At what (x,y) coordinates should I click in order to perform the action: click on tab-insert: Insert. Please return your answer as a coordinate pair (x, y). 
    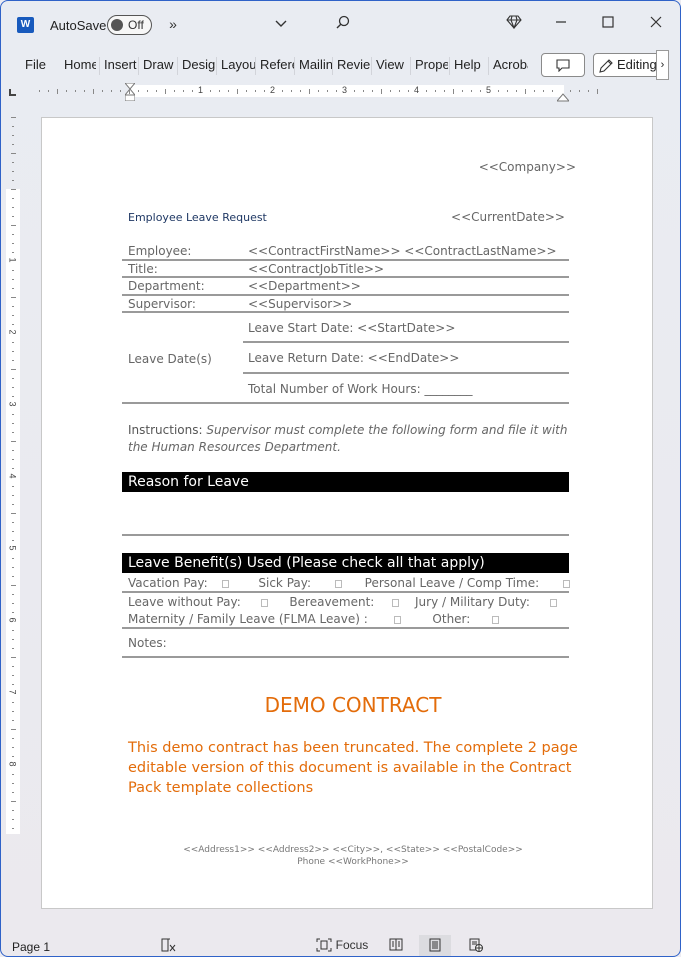
    Looking at the image, I should click on (118, 66).